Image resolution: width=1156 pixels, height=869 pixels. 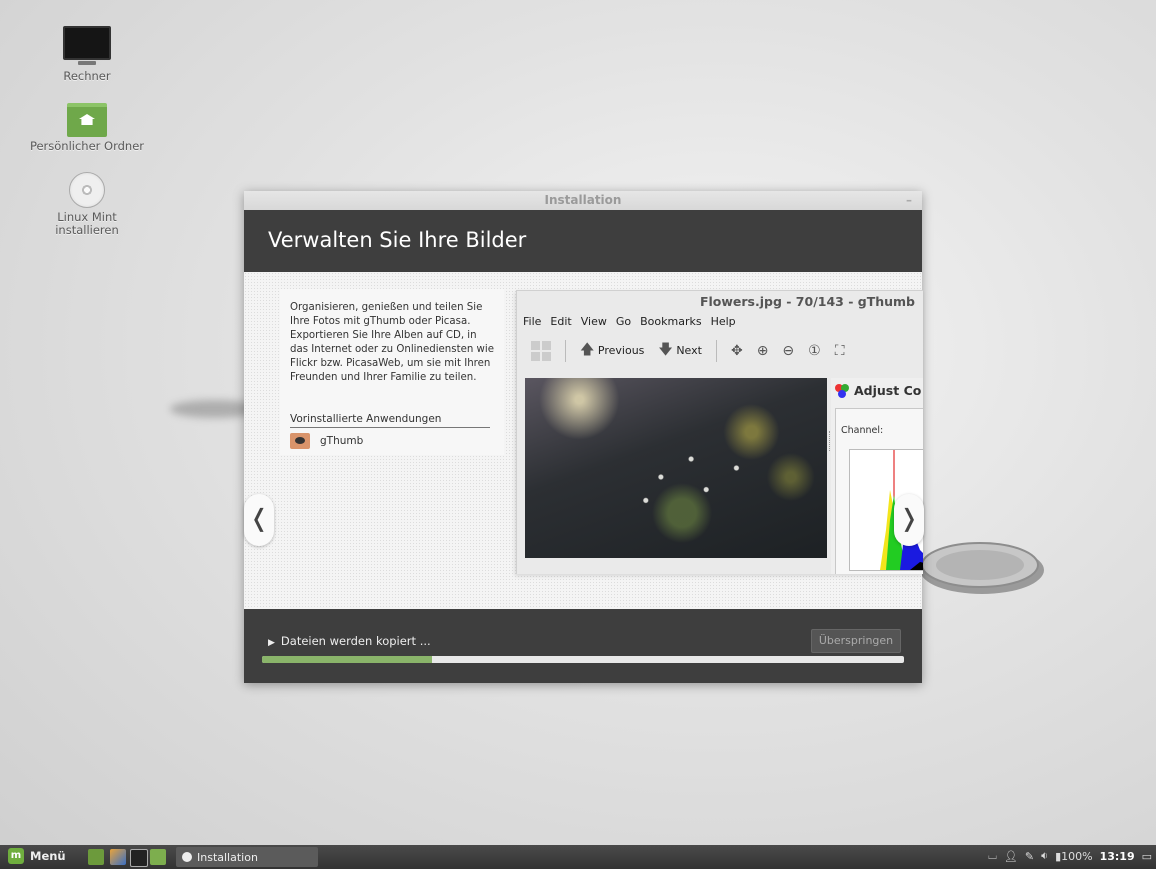 I want to click on arrow-down-icon: 🡇, so click(x=665, y=350).